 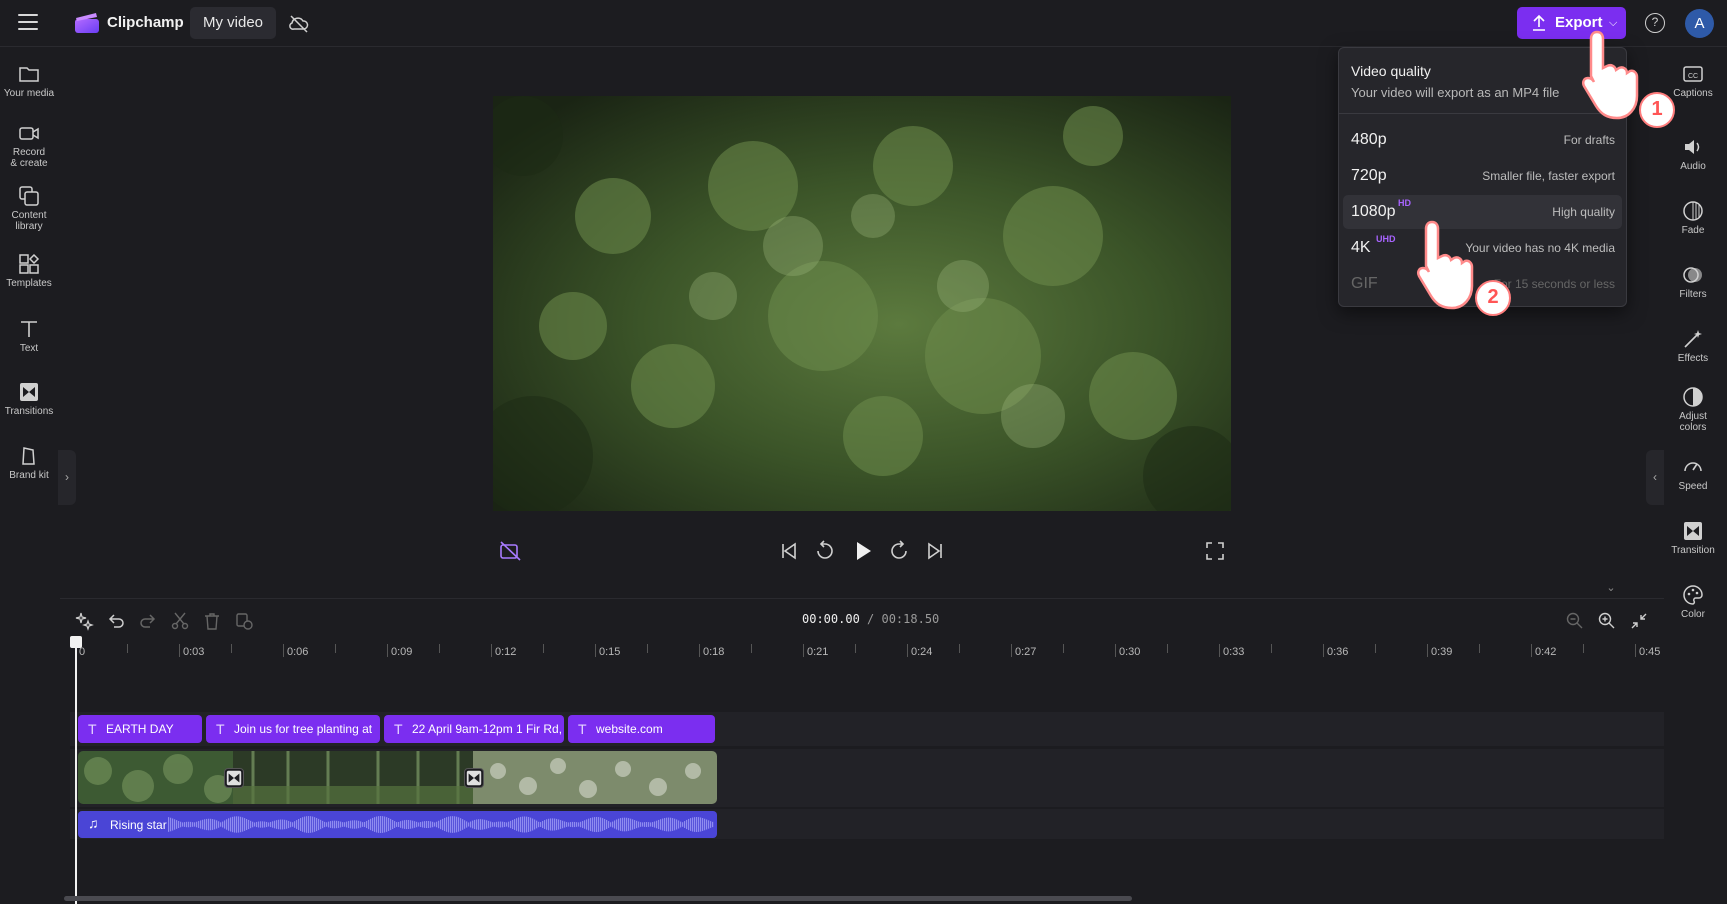 I want to click on sidebar-item-templates: Templates, so click(x=29, y=271).